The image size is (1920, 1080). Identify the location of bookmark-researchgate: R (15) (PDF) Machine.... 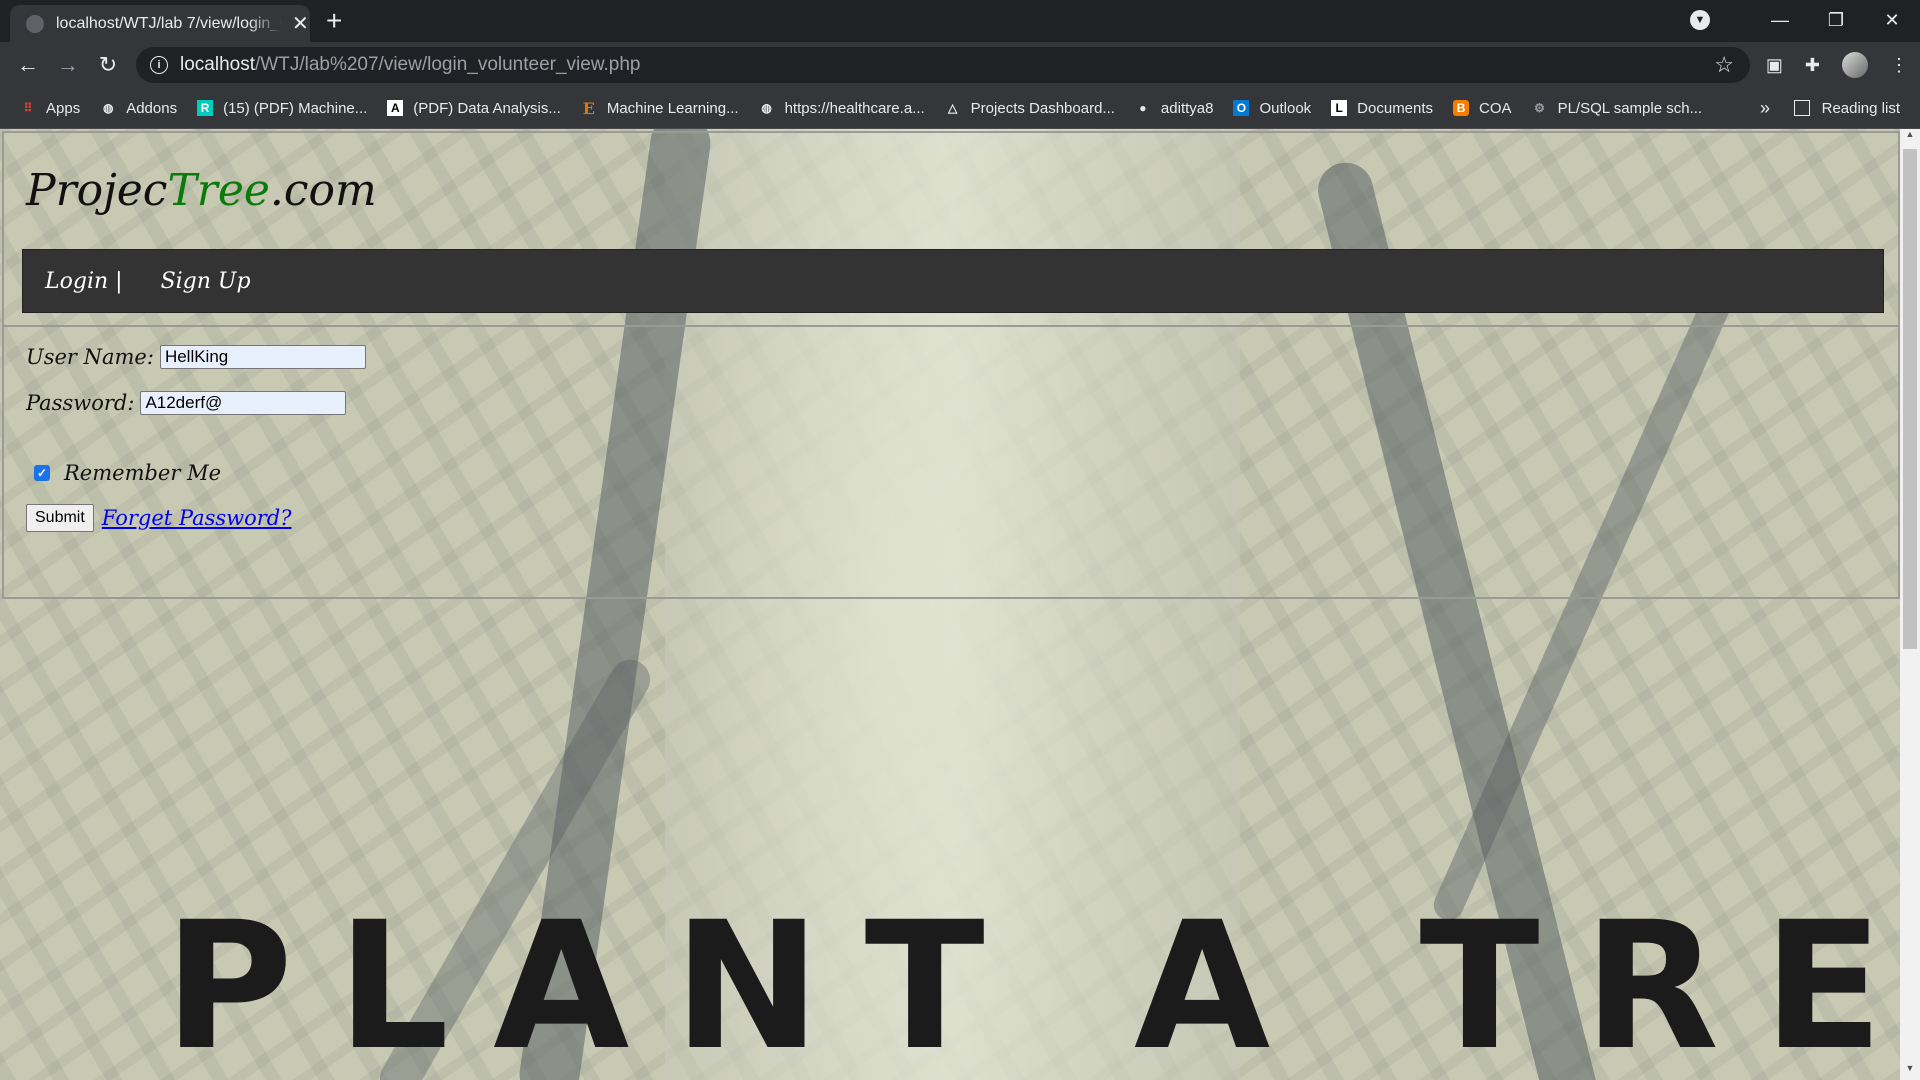
(282, 108).